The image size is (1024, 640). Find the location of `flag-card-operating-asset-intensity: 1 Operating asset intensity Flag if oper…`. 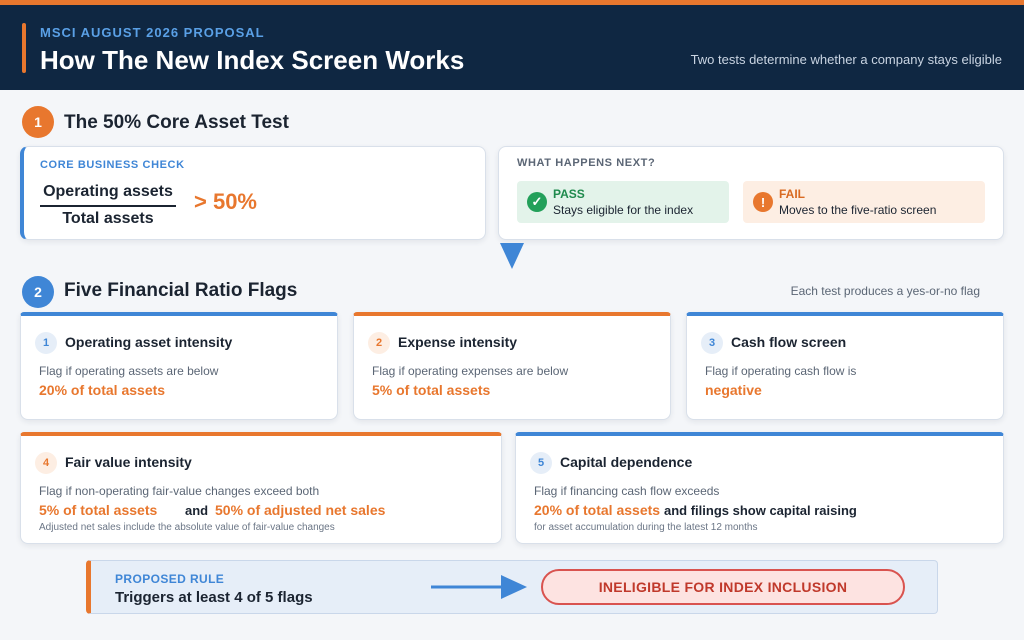

flag-card-operating-asset-intensity: 1 Operating asset intensity Flag if oper… is located at coordinates (179, 366).